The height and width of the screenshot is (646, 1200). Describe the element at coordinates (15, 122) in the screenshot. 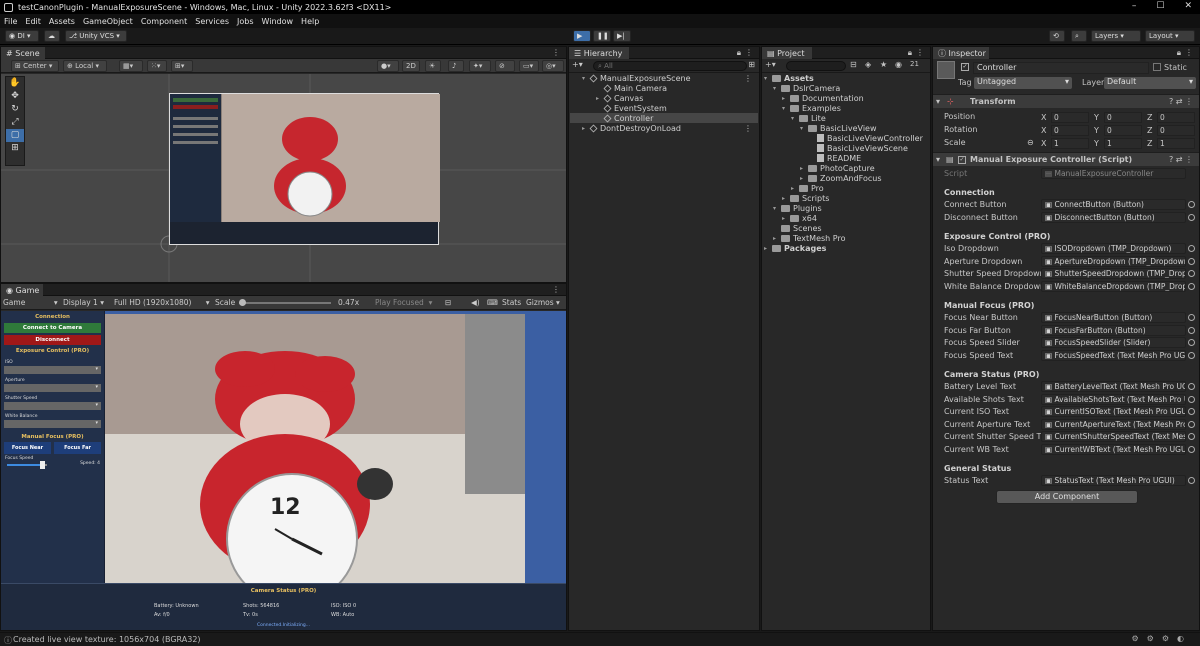

I see `scale-tool-icon: ⤢` at that location.